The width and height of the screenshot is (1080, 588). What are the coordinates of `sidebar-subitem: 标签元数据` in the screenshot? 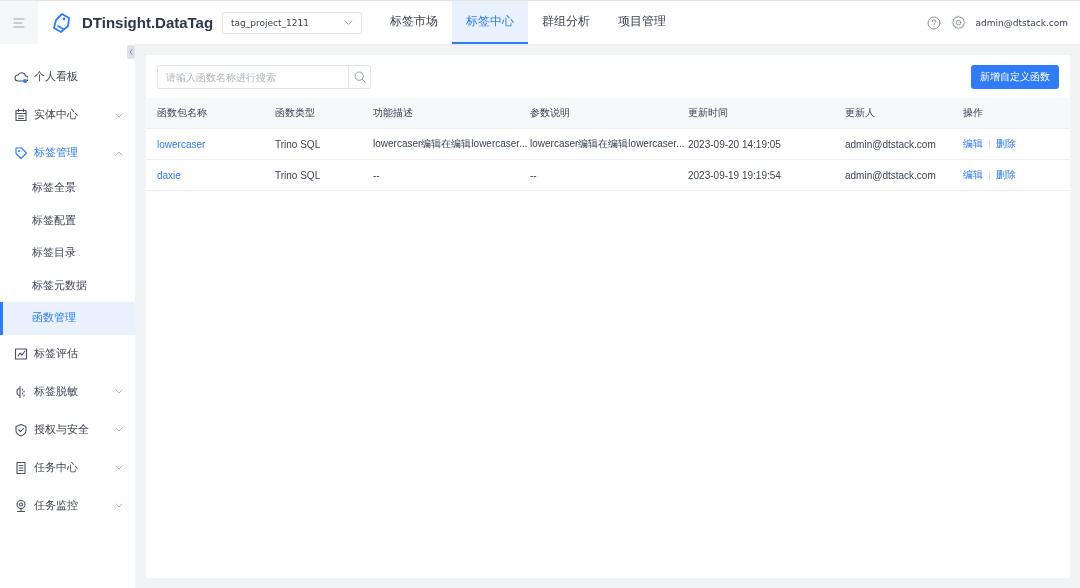 It's located at (67, 285).